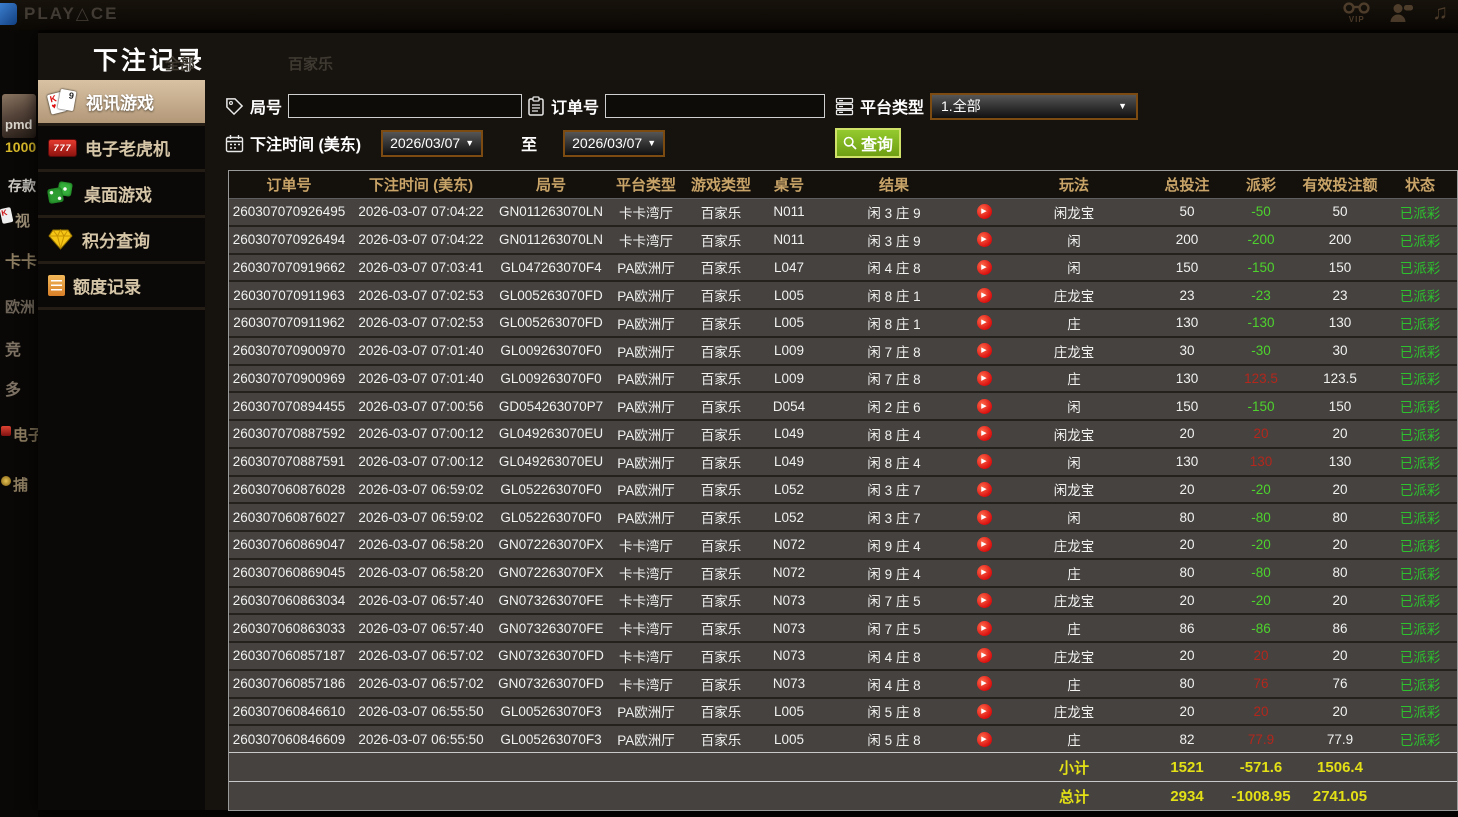  Describe the element at coordinates (614, 143) in the screenshot. I see `date-to-select: 2026/03/07 ▼` at that location.